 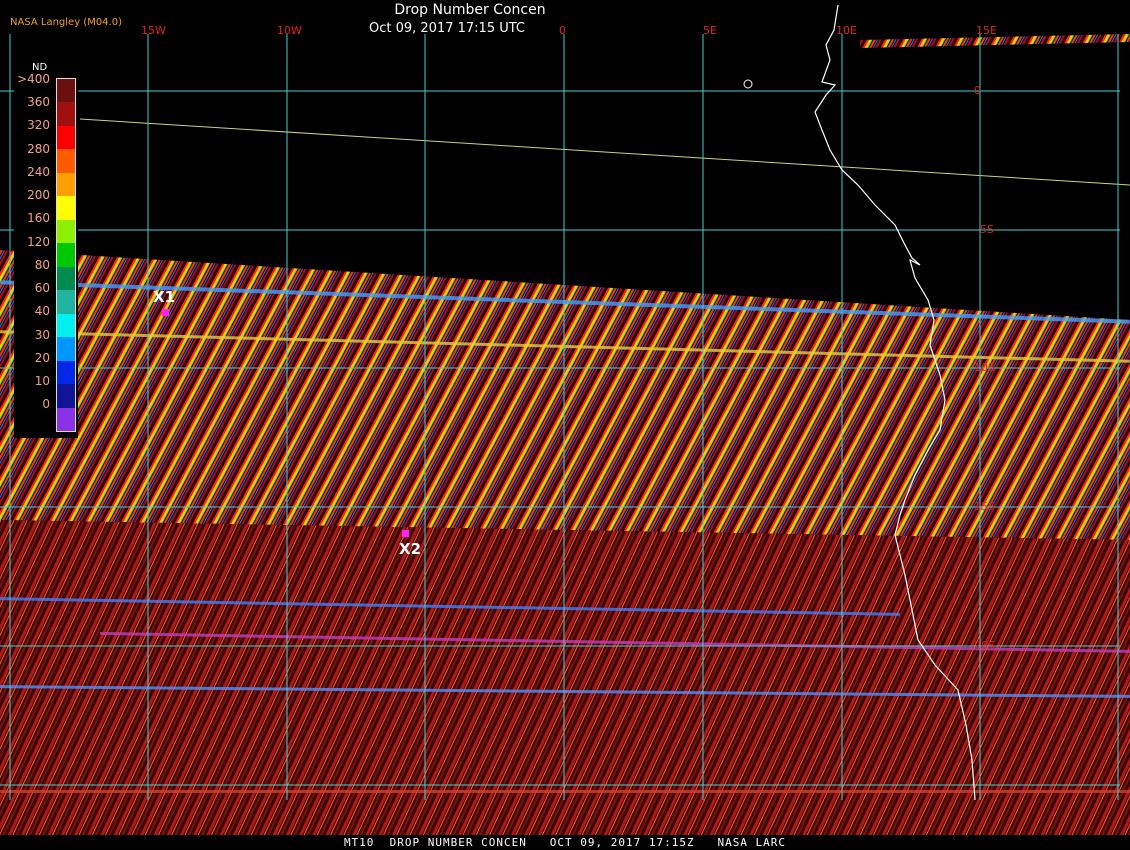 I want to click on legend-label: 320, so click(x=38, y=125).